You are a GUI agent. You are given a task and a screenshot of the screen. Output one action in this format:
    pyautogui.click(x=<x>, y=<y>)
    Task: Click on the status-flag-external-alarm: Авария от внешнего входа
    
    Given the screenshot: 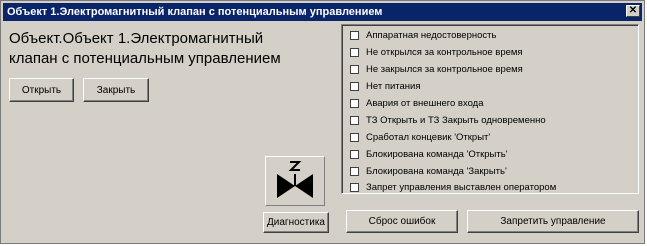 What is the action you would take?
    pyautogui.click(x=417, y=103)
    